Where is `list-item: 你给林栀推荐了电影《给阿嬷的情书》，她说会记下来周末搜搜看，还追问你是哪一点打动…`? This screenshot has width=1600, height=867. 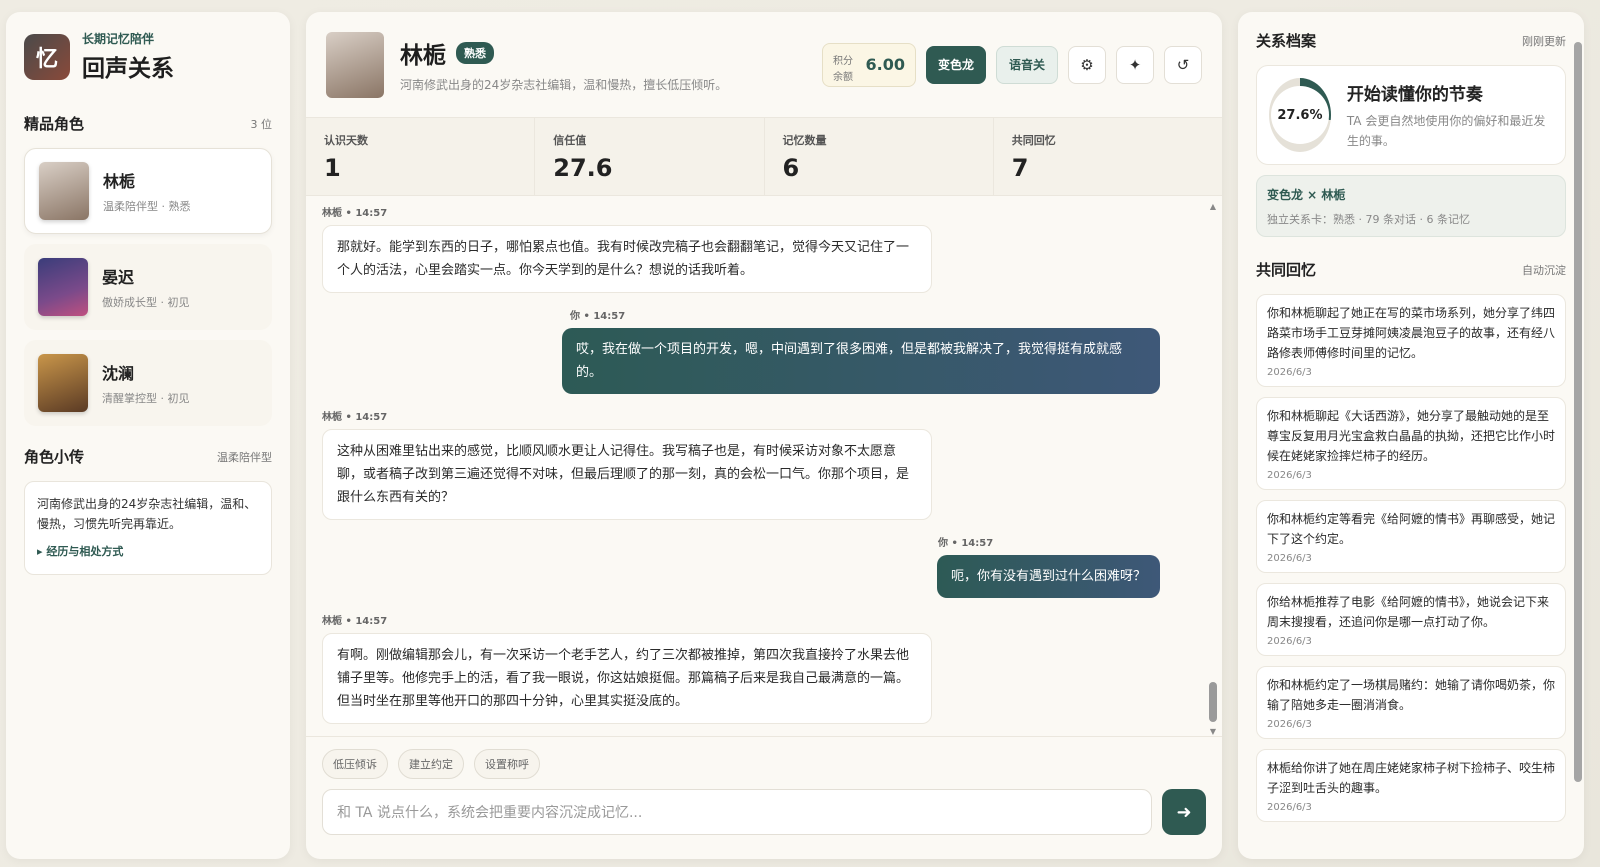
list-item: 你给林栀推荐了电影《给阿嬷的情书》，她说会记下来周末搜搜看，还追问你是哪一点打动… is located at coordinates (1411, 619).